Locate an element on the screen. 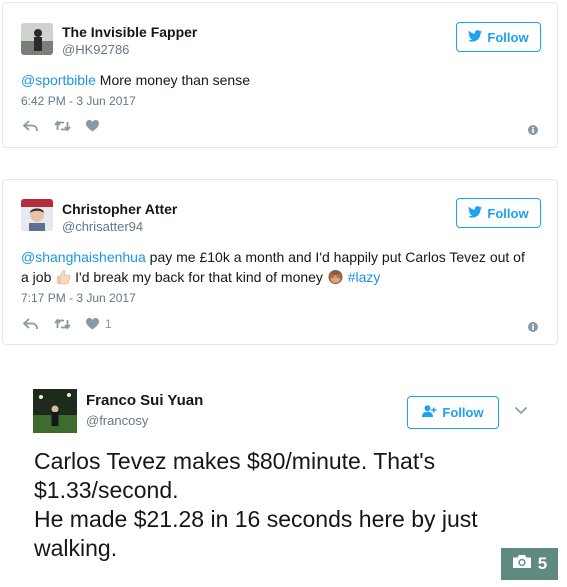 This screenshot has height=587, width=567. see-no-evil-monkey-emoji-icon is located at coordinates (335, 279).